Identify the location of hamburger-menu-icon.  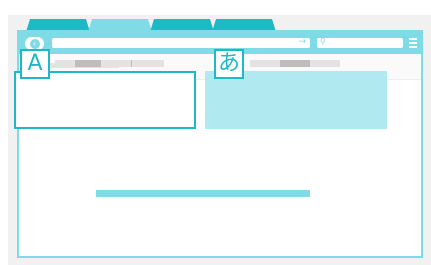
(413, 43).